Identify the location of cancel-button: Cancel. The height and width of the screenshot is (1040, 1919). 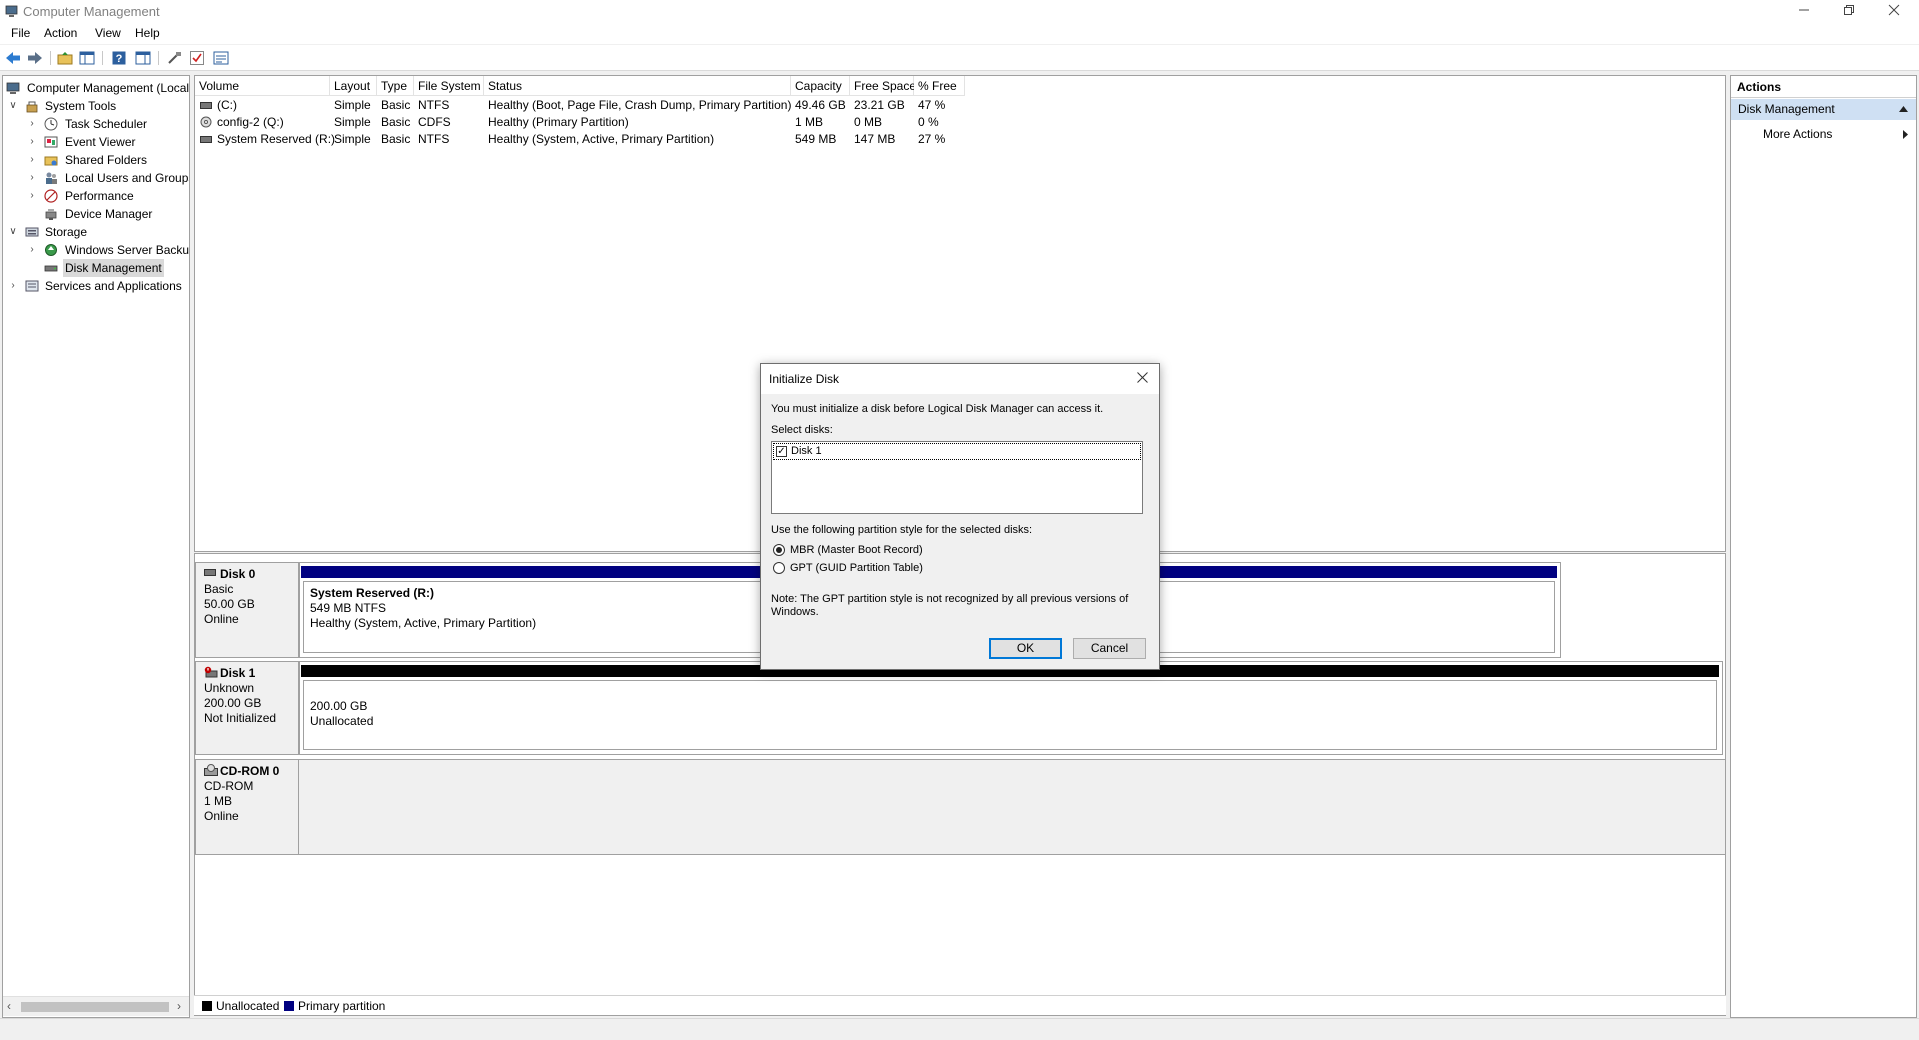
(1109, 648).